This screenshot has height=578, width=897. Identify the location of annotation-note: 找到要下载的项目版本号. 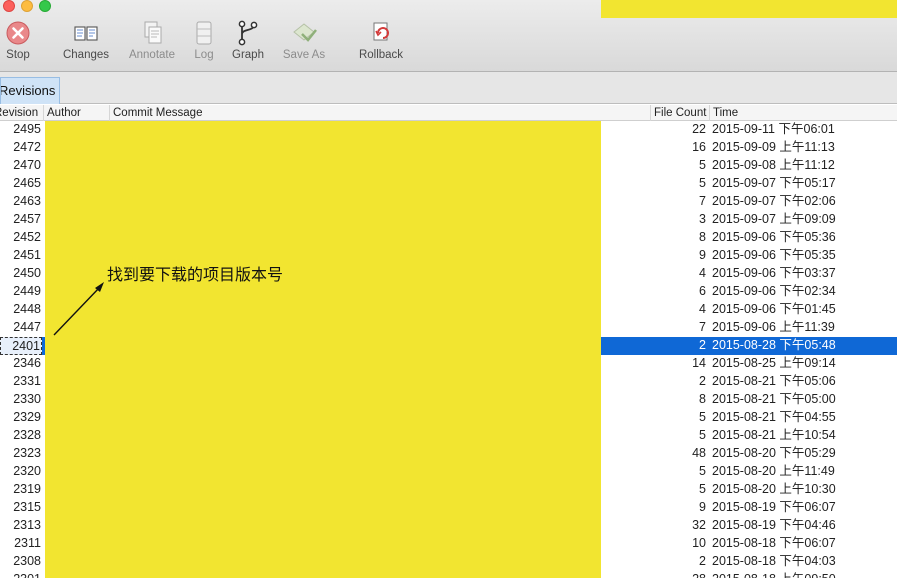
(195, 274).